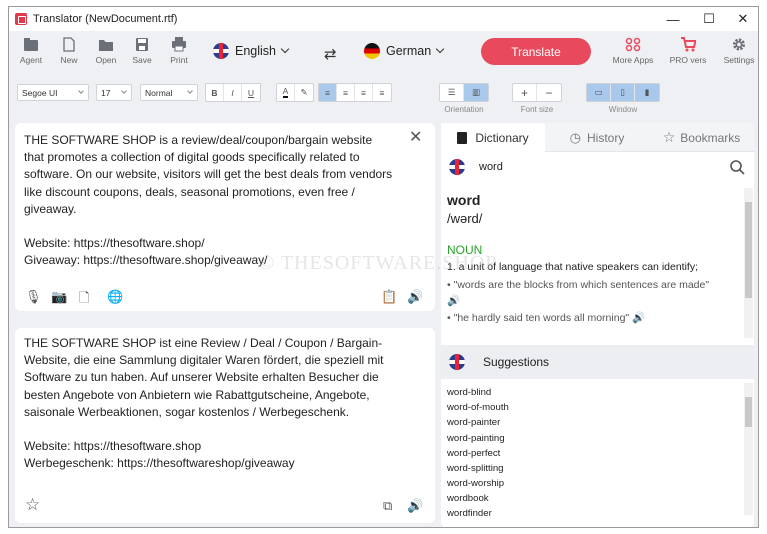 The image size is (767, 534). What do you see at coordinates (304, 92) in the screenshot?
I see `highlight-icon: ✎` at bounding box center [304, 92].